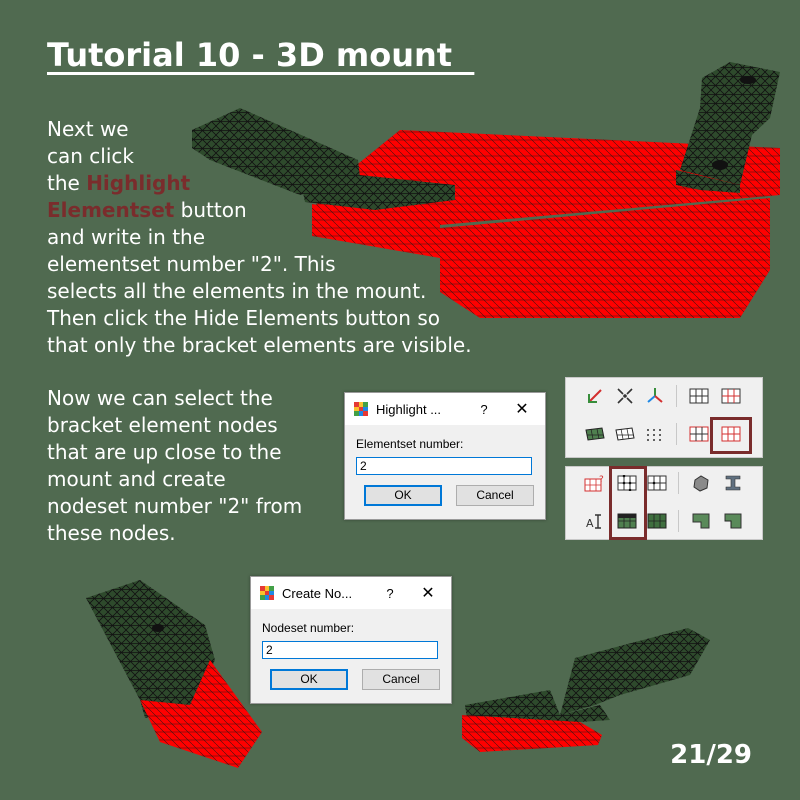  I want to click on i-beam-icon, so click(733, 483).